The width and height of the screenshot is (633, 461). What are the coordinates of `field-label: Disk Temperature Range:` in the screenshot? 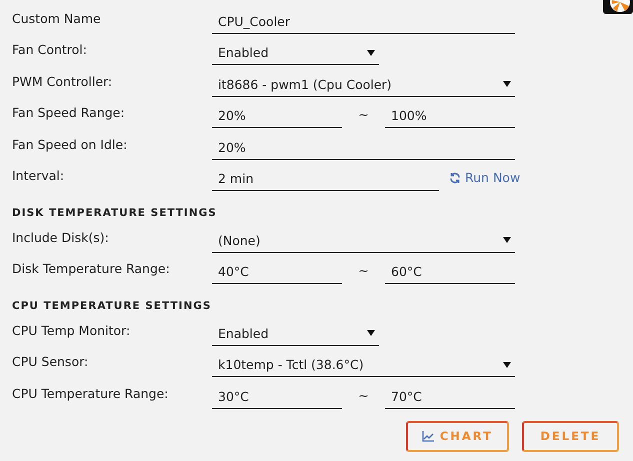 It's located at (91, 269).